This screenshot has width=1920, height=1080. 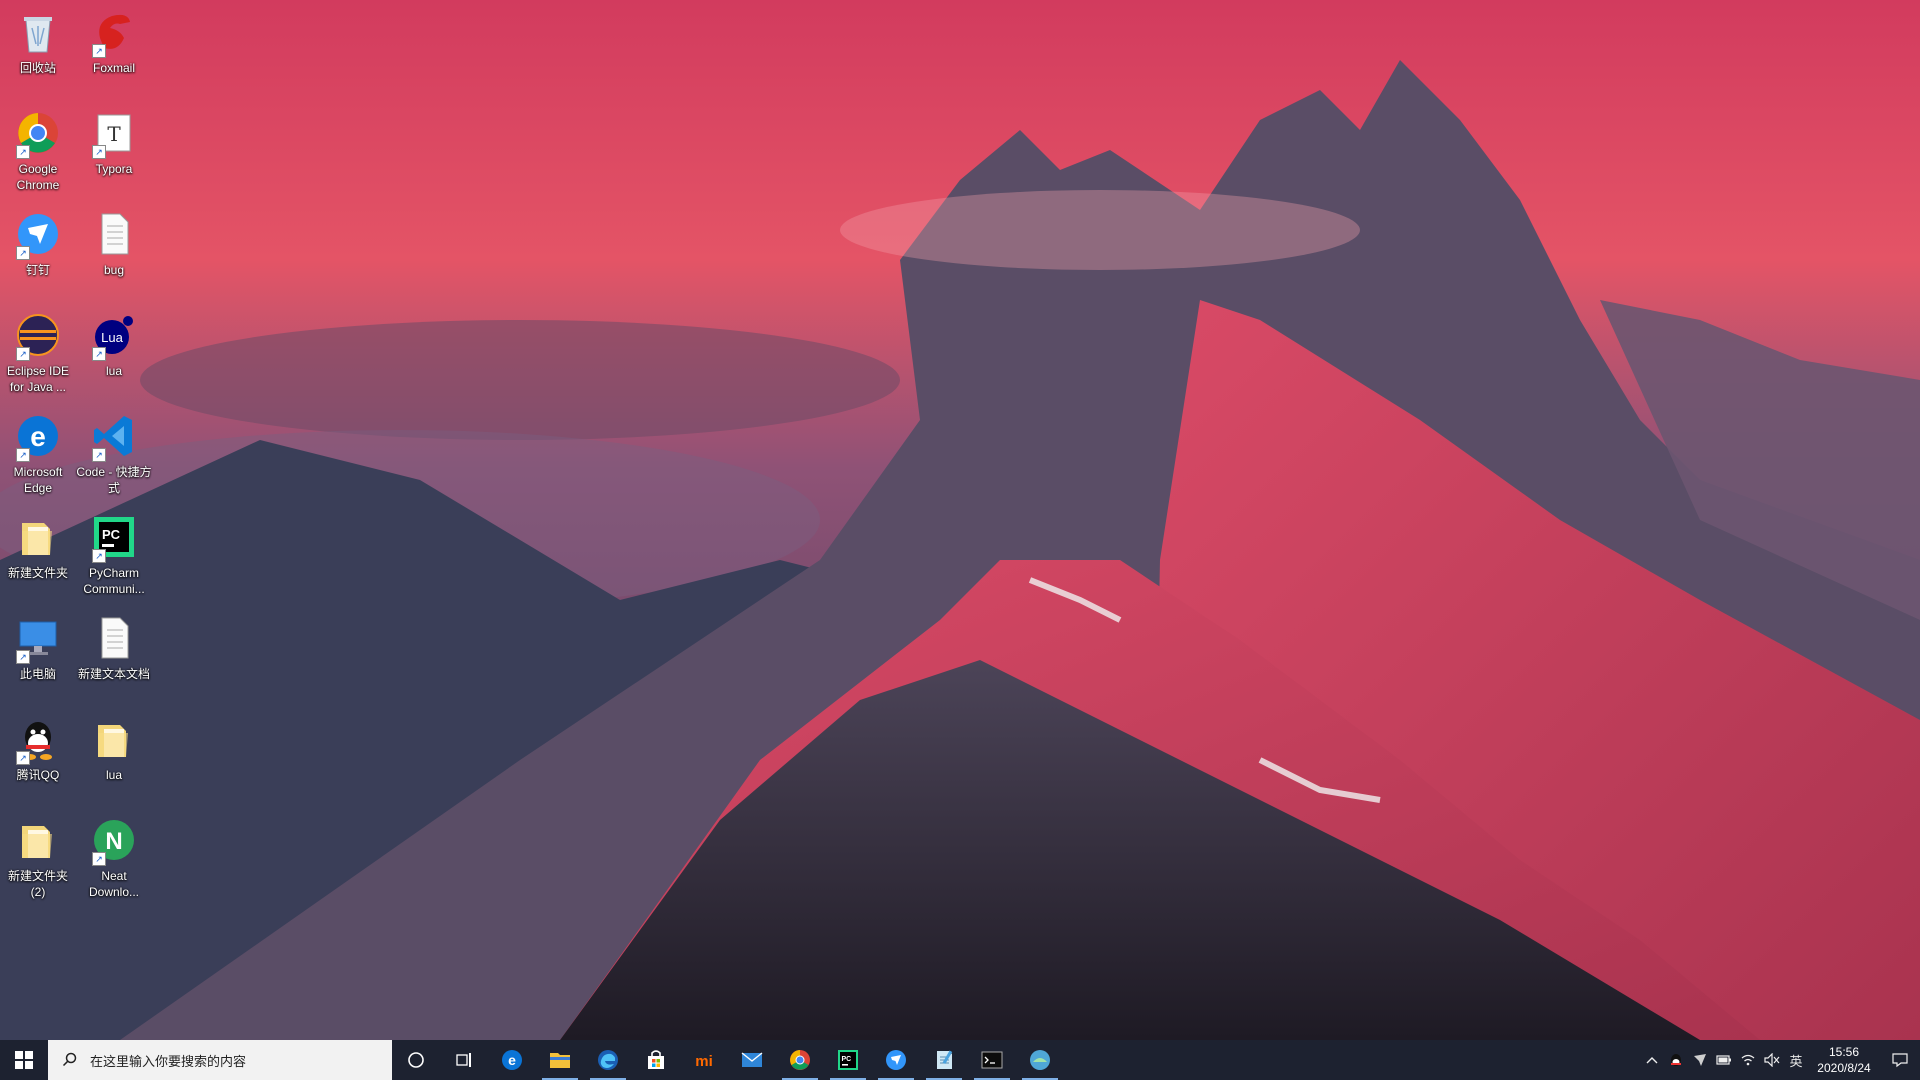 I want to click on desktop-icon: ↗ 此电脑, so click(x=38, y=656).